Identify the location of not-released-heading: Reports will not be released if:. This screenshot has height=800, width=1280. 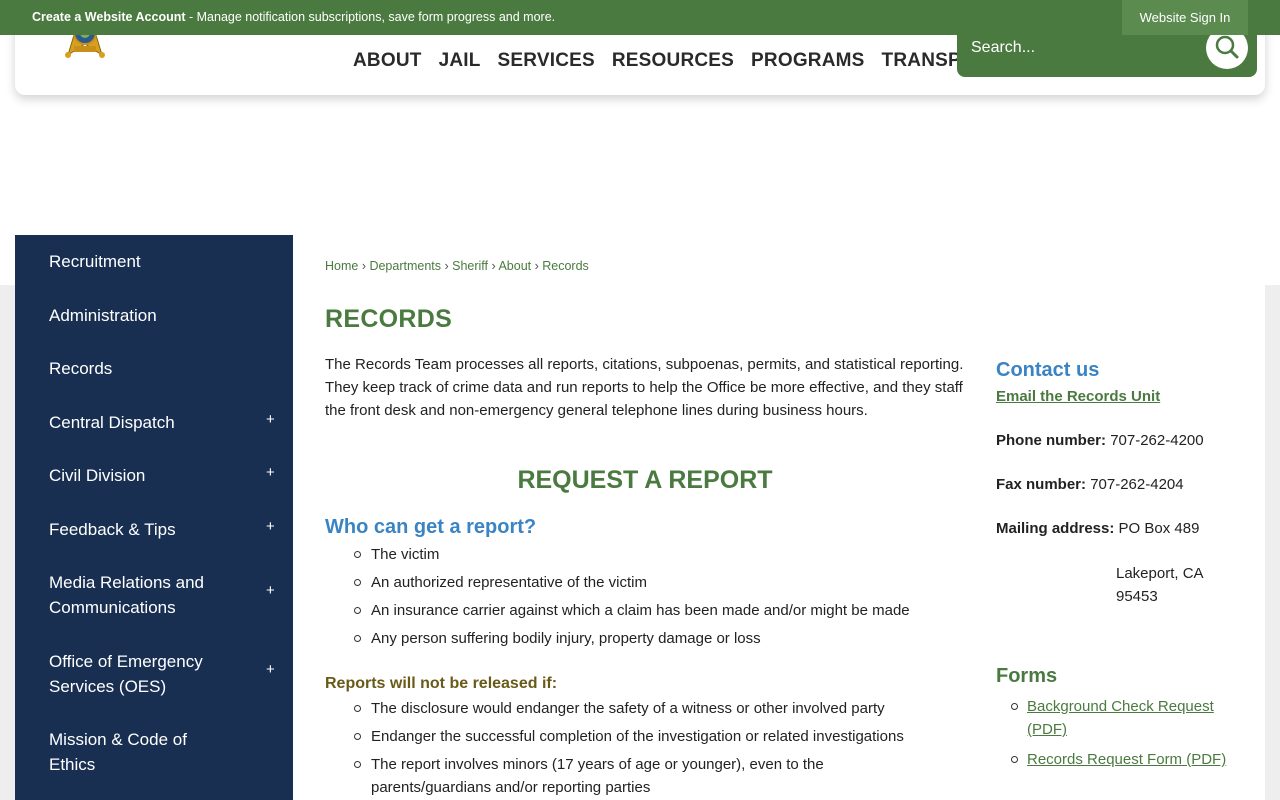
(441, 683).